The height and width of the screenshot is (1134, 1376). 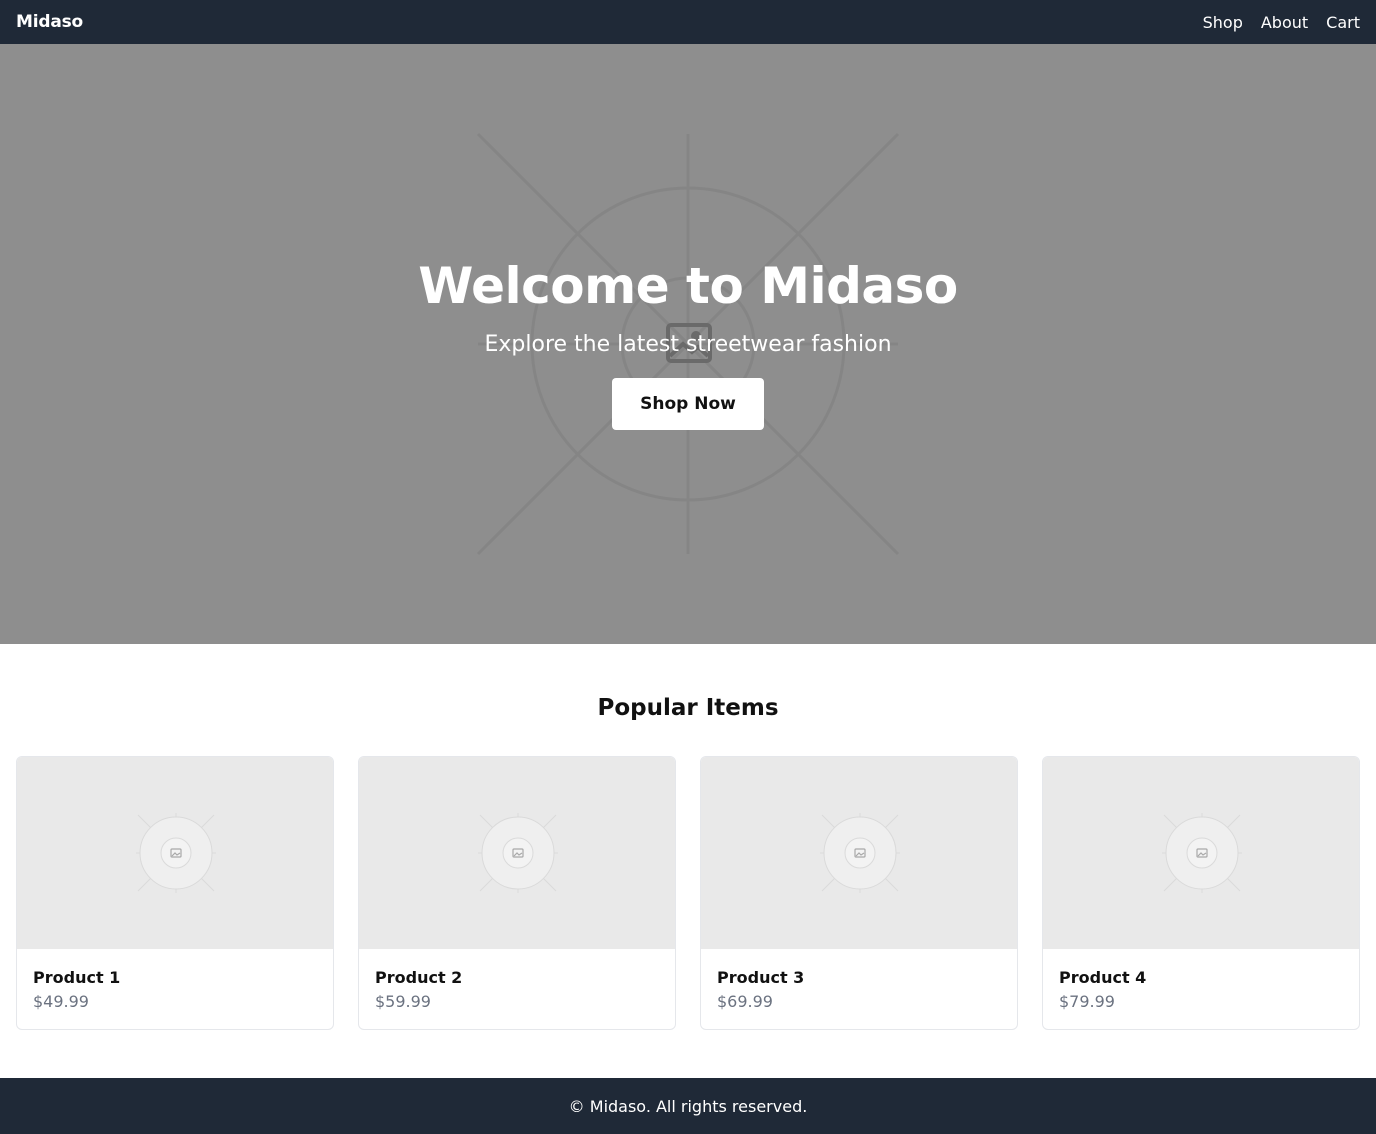 I want to click on product-price: $69.99, so click(x=745, y=1001).